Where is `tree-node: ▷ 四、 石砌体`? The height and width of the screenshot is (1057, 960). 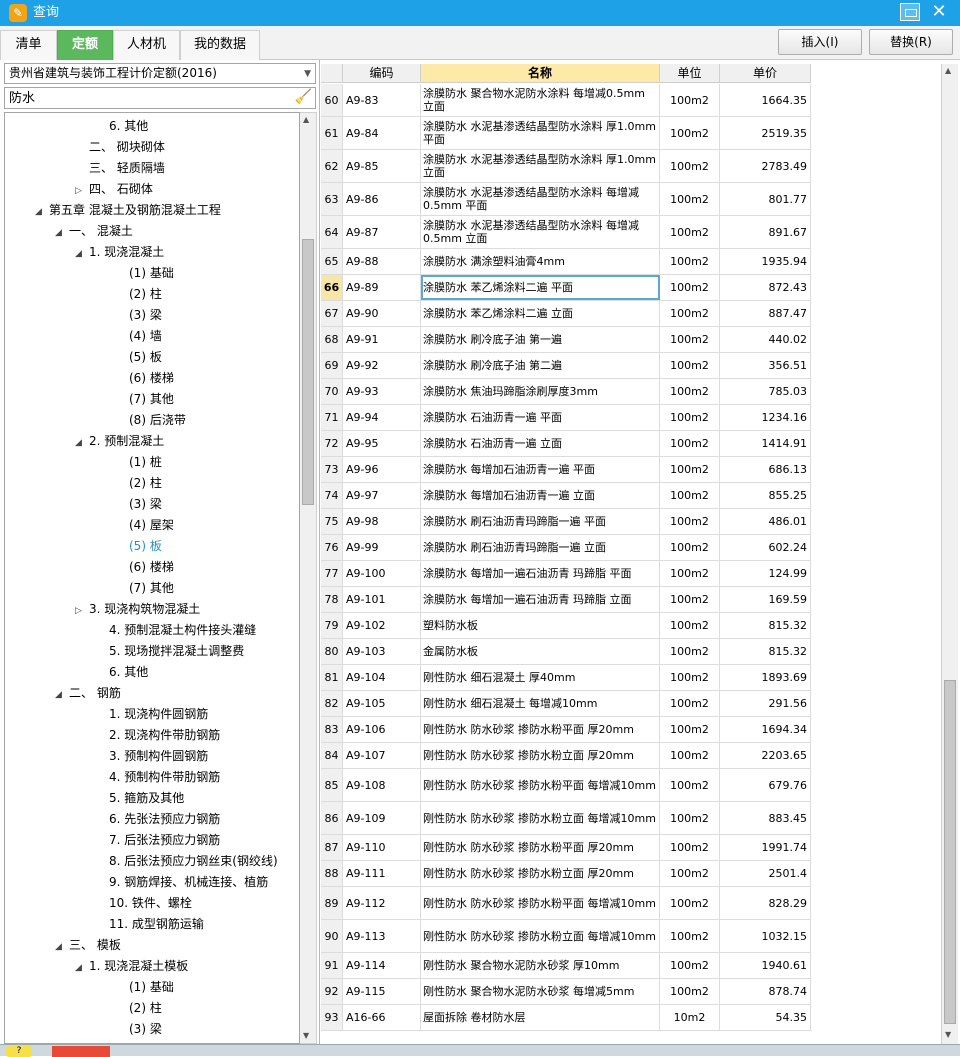
tree-node: ▷ 四、 石砌体 is located at coordinates (114, 189).